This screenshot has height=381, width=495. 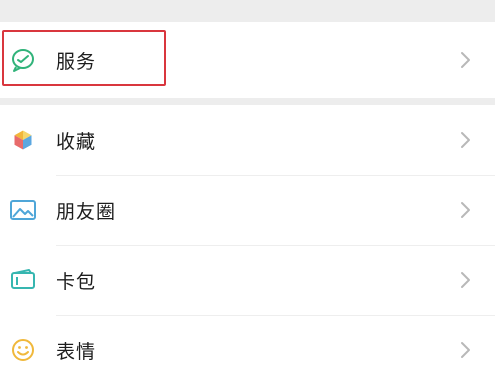 I want to click on menu-item-label: 卡包, so click(x=76, y=281).